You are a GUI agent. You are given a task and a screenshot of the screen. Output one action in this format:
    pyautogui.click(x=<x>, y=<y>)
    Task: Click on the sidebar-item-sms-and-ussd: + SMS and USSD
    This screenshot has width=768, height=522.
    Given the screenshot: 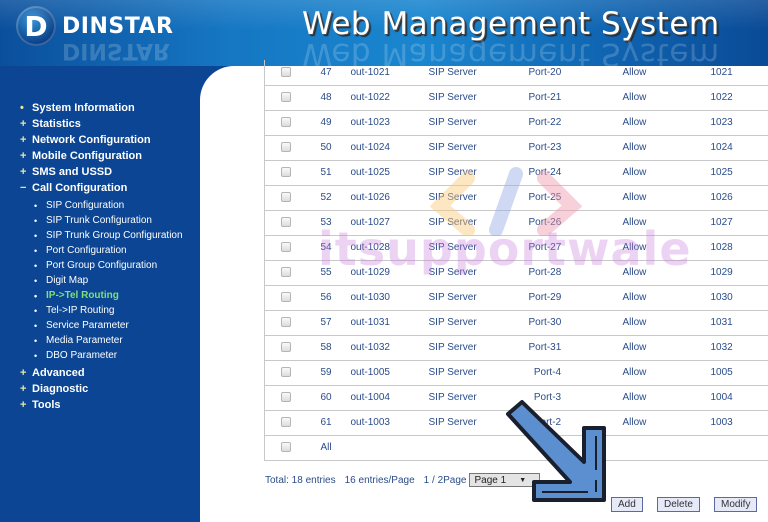 What is the action you would take?
    pyautogui.click(x=101, y=172)
    